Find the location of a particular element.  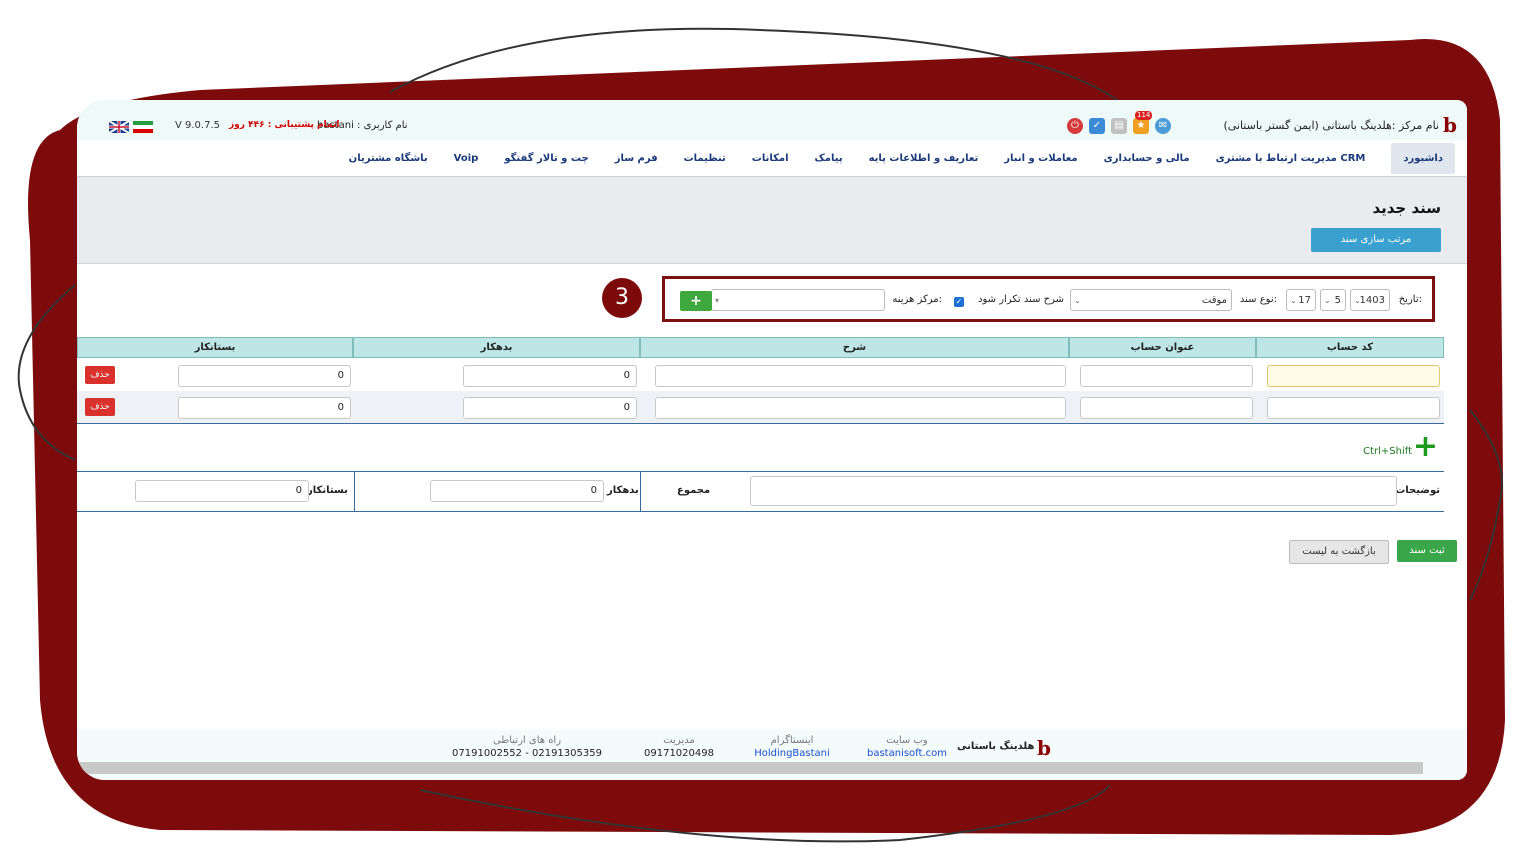

total-debit-value: 0 is located at coordinates (517, 491).